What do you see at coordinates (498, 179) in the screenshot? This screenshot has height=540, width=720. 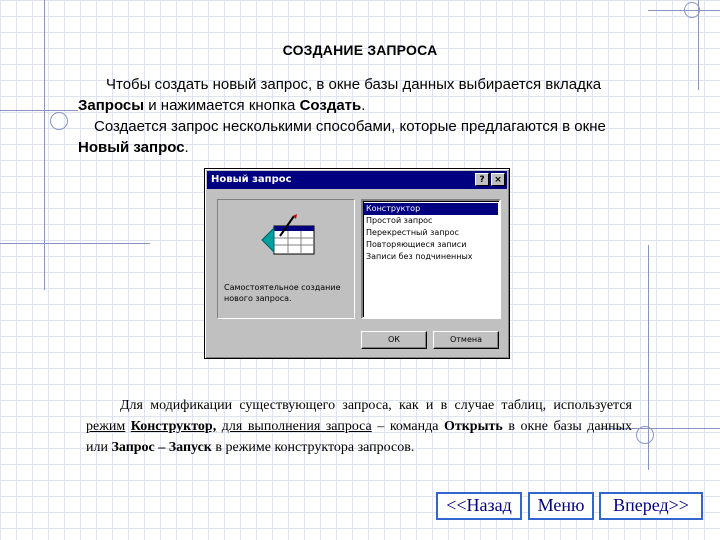 I see `close-button: ×` at bounding box center [498, 179].